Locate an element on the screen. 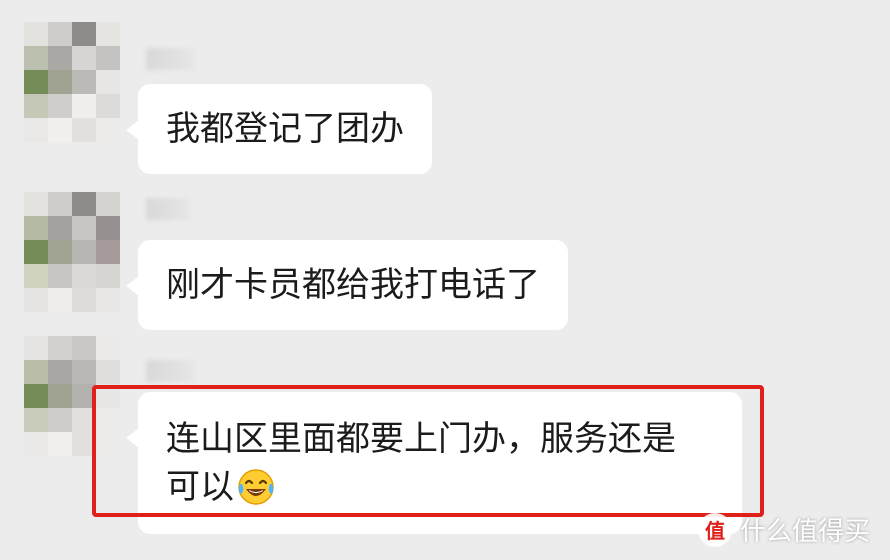  message-bubble: 我都登记了团办 is located at coordinates (279, 129).